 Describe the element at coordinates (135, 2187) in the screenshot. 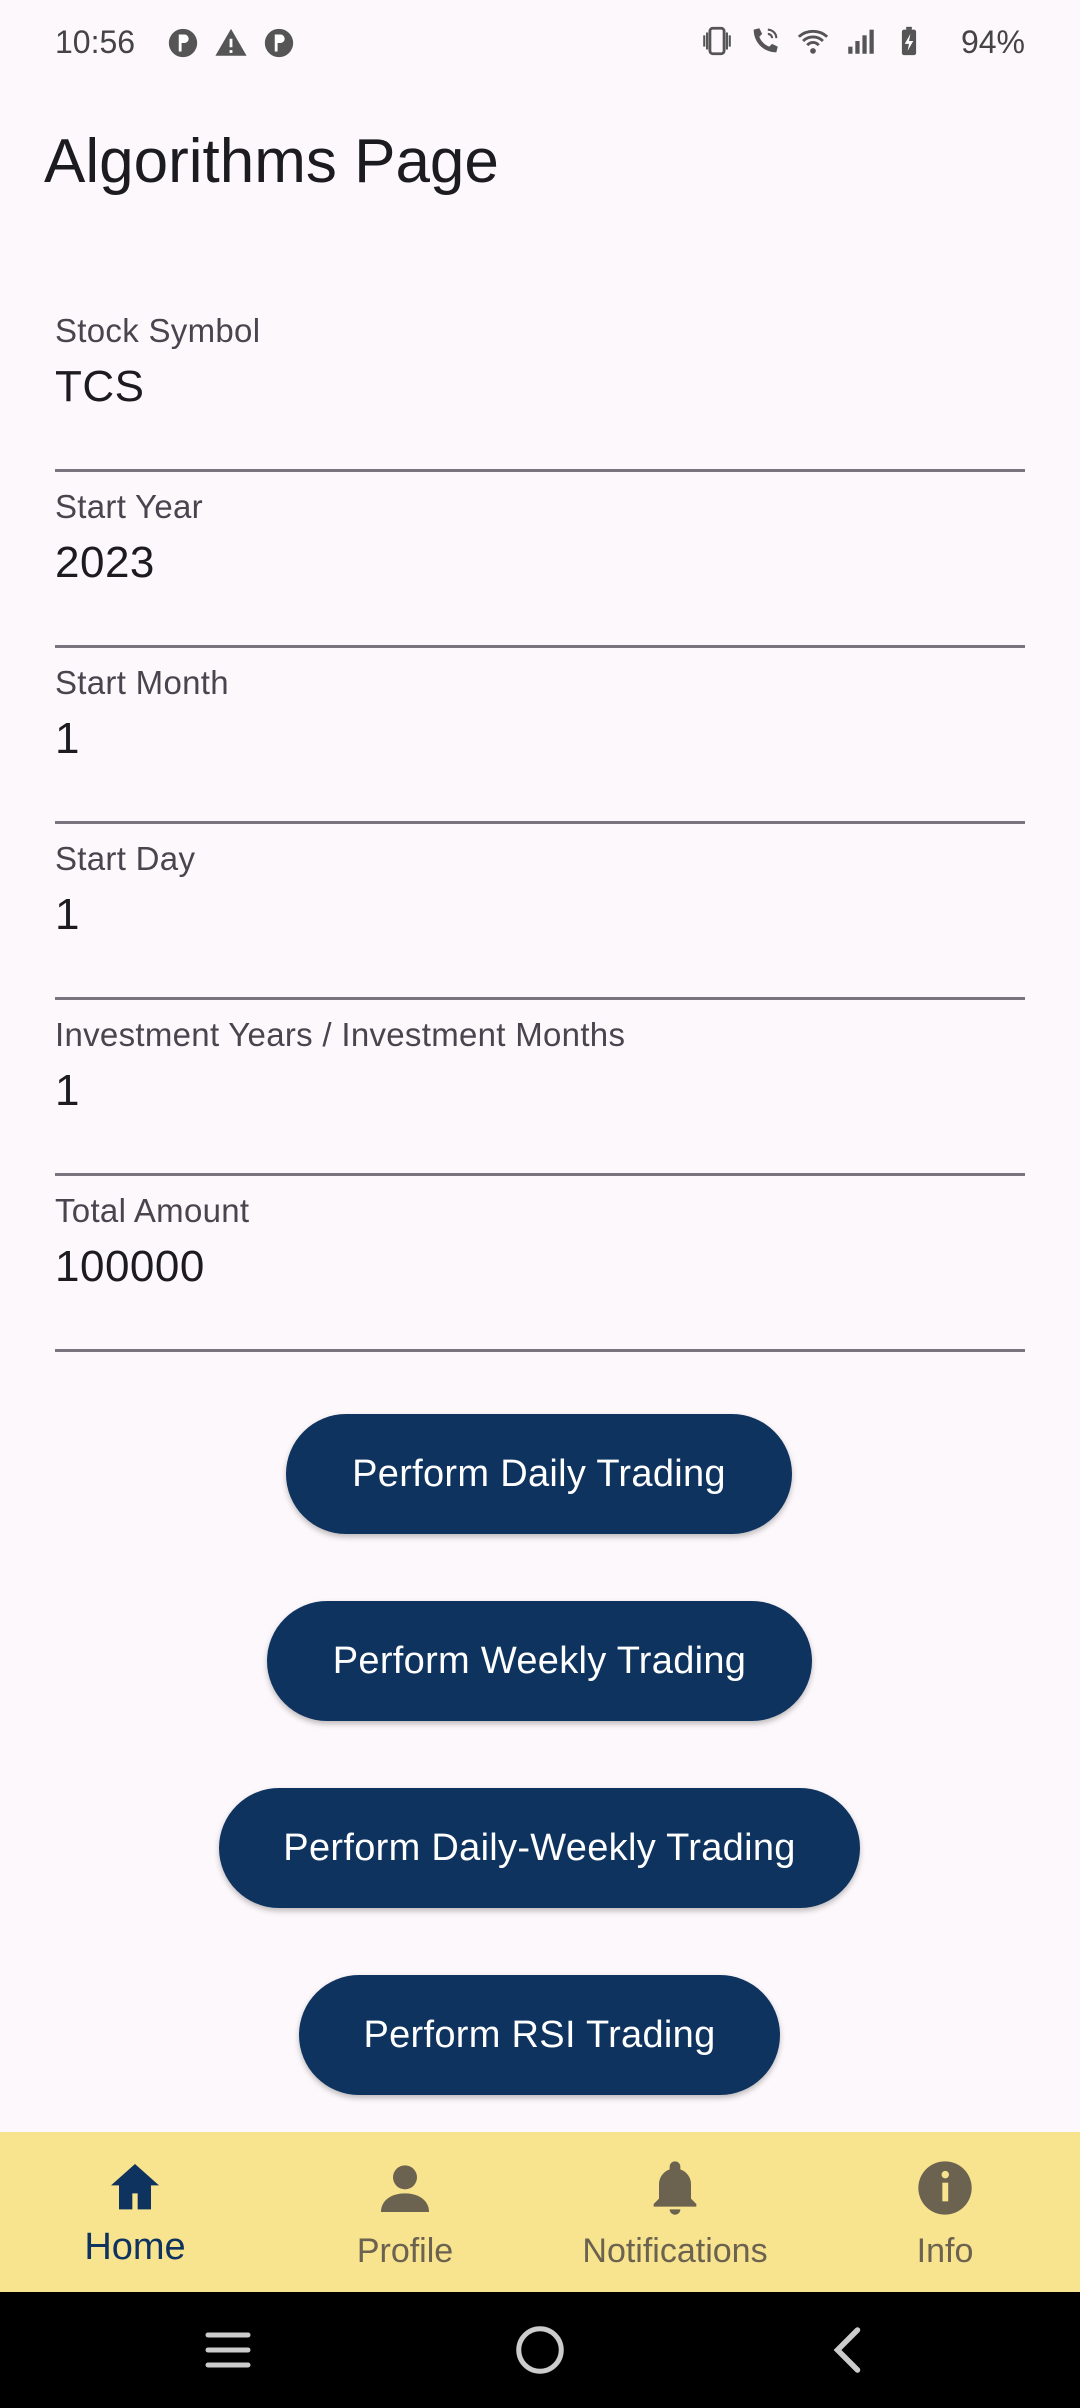

I see `home-icon` at that location.